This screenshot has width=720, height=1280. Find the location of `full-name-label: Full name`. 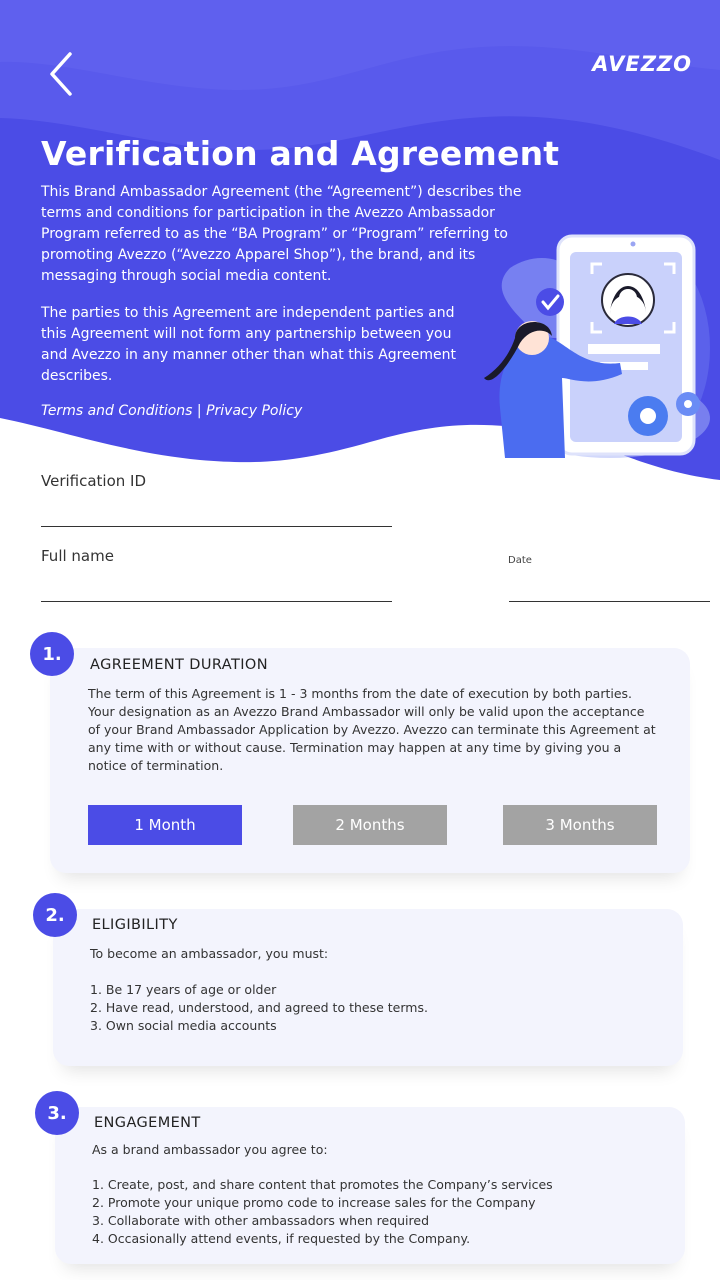

full-name-label: Full name is located at coordinates (77, 556).